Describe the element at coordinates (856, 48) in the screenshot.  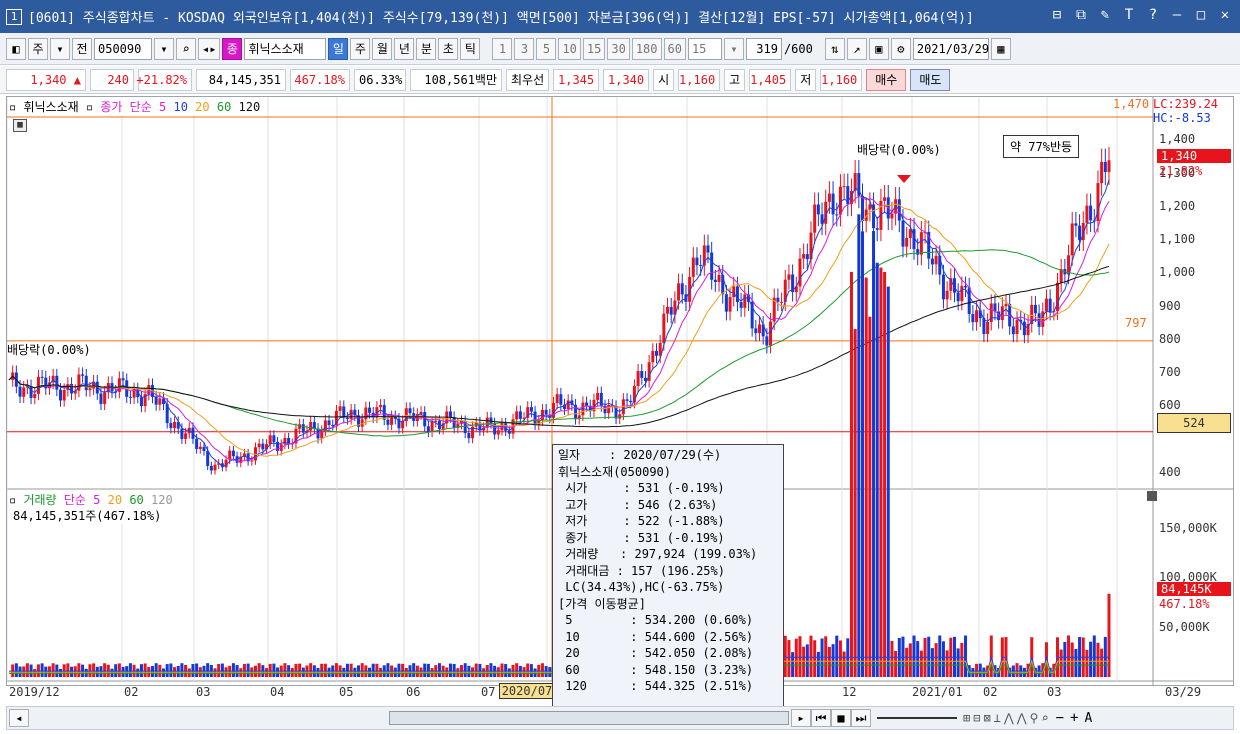
I see `indicator-icon: ↗` at that location.